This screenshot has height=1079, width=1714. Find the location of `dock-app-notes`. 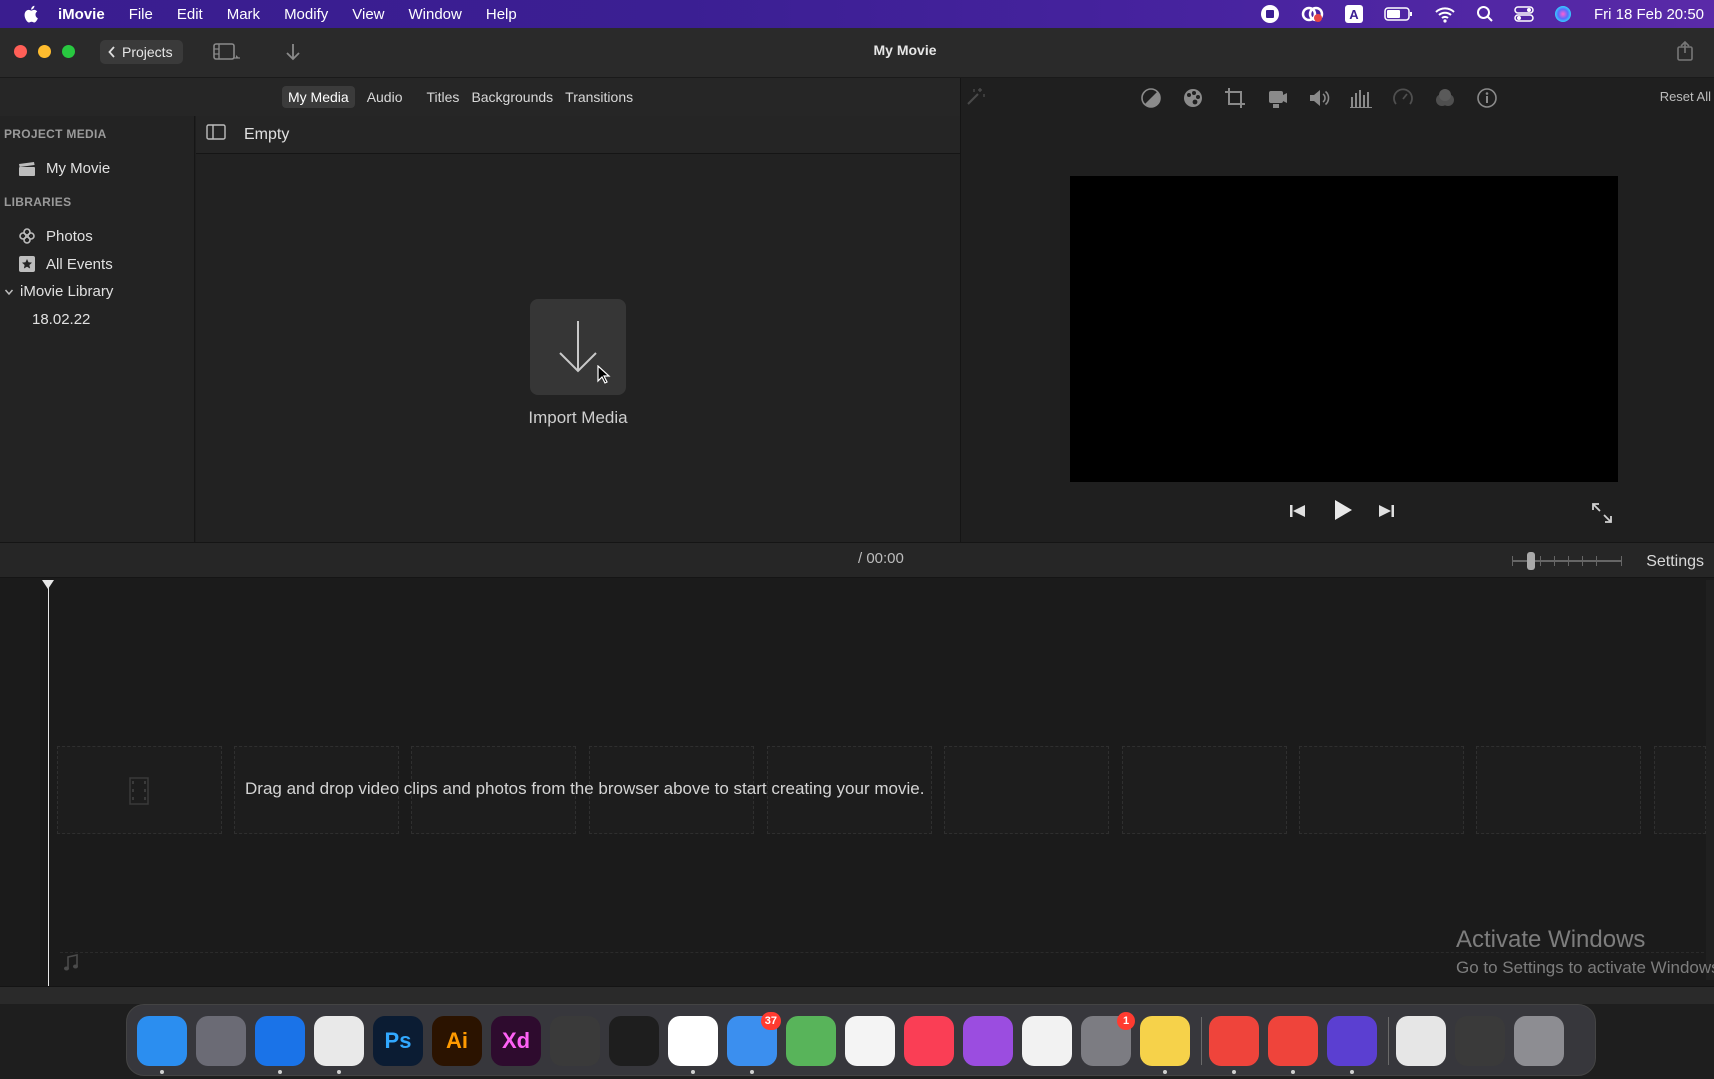

dock-app-notes is located at coordinates (1165, 1041).